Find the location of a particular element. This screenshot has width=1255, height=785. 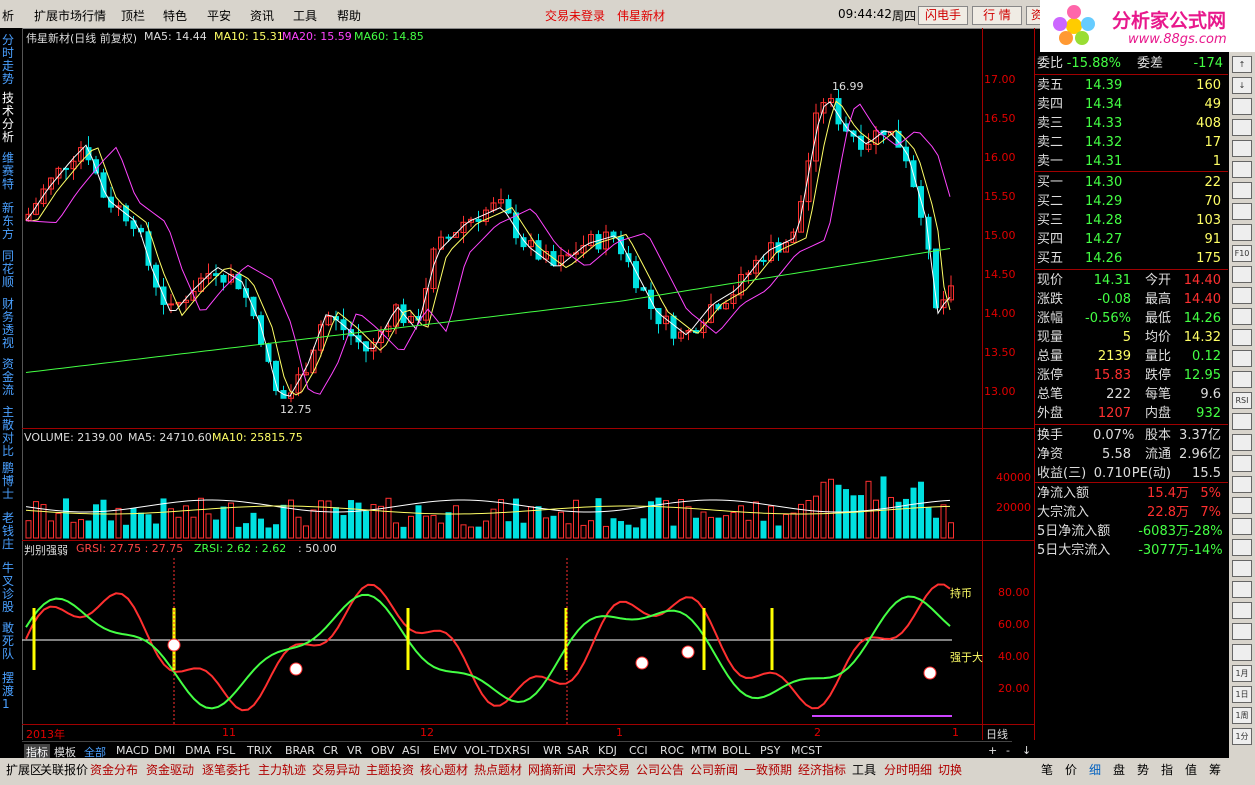

indicator-item-macd: MACD is located at coordinates (132, 750).